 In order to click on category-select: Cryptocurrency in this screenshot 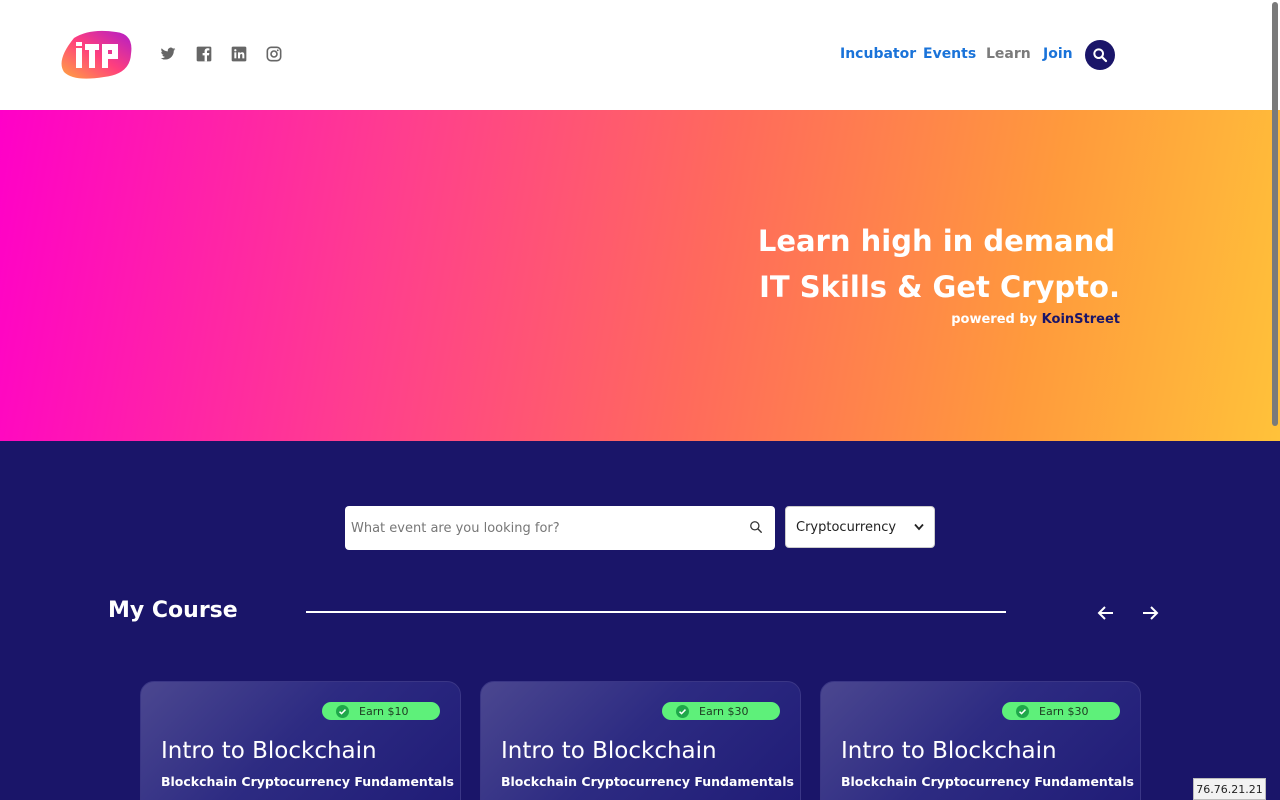, I will do `click(860, 527)`.